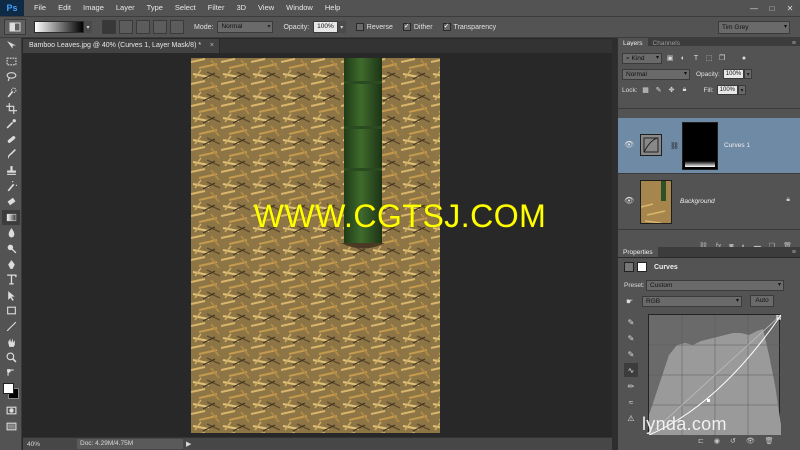 The image size is (800, 450). What do you see at coordinates (744, 58) in the screenshot?
I see `filter-toggle-icon: ●` at bounding box center [744, 58].